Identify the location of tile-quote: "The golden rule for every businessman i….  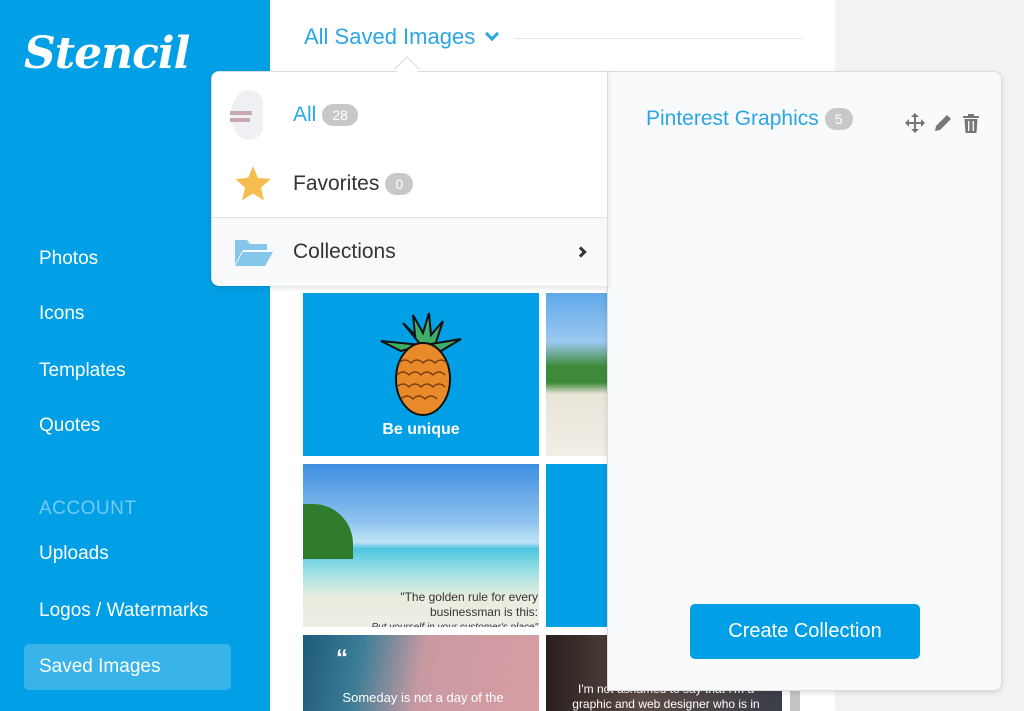
(450, 608).